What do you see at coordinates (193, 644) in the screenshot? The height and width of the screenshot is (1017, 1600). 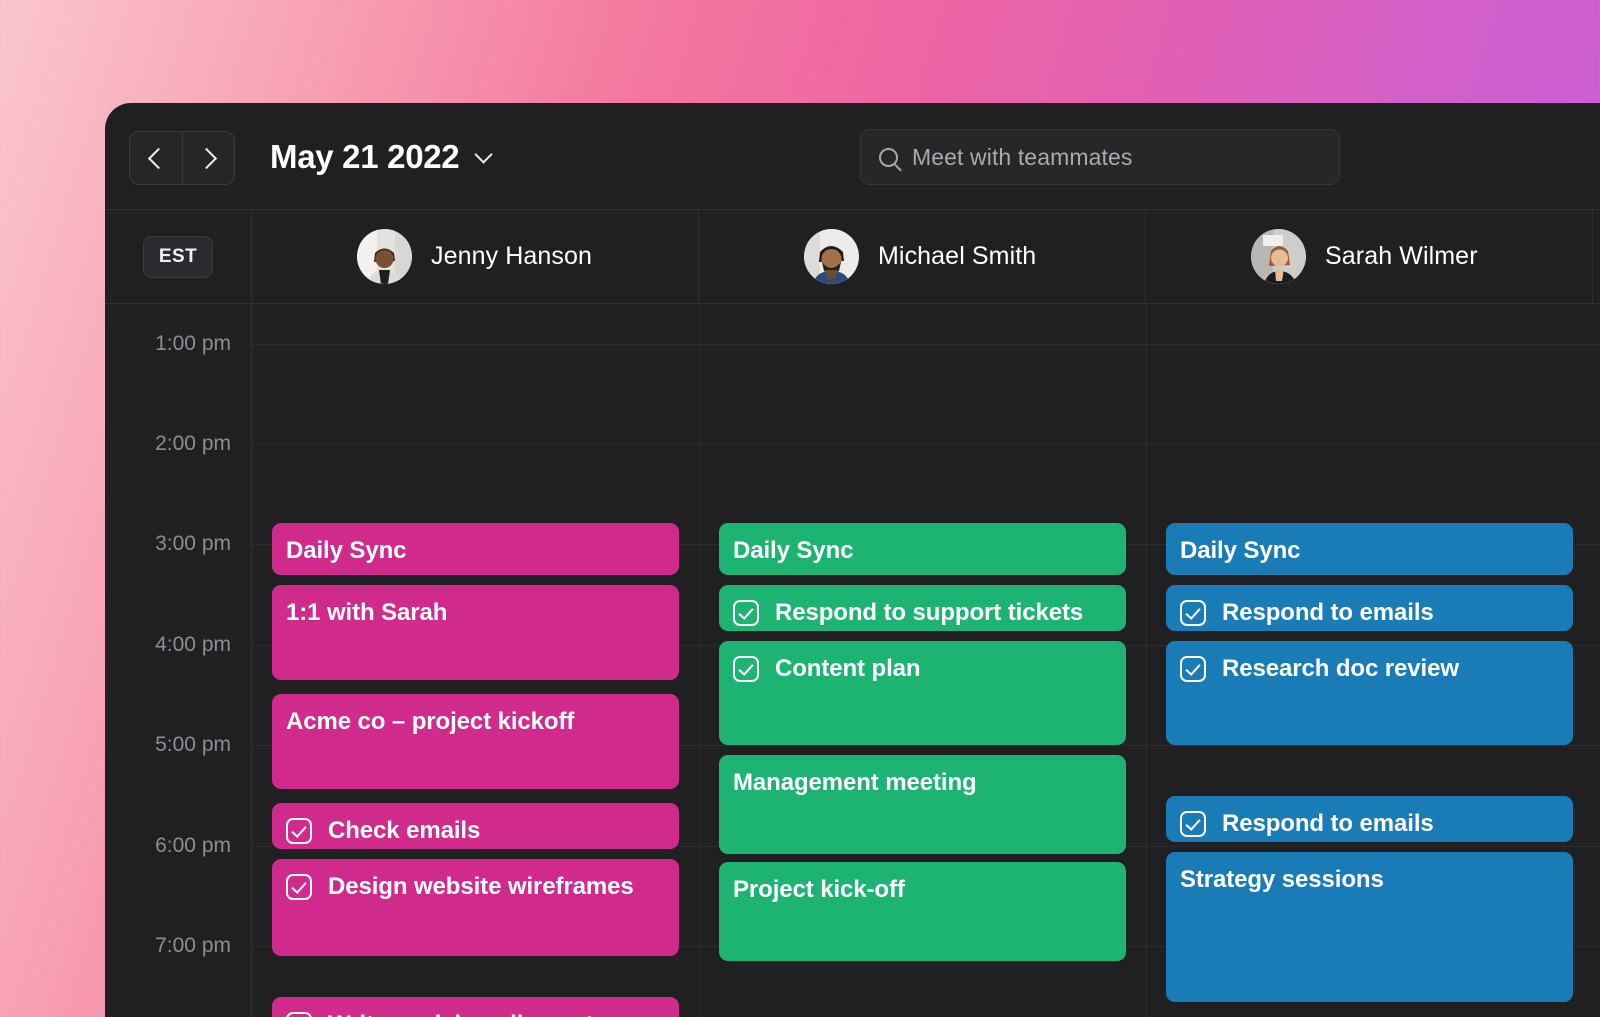 I see `hour-label: 4:00 pm` at bounding box center [193, 644].